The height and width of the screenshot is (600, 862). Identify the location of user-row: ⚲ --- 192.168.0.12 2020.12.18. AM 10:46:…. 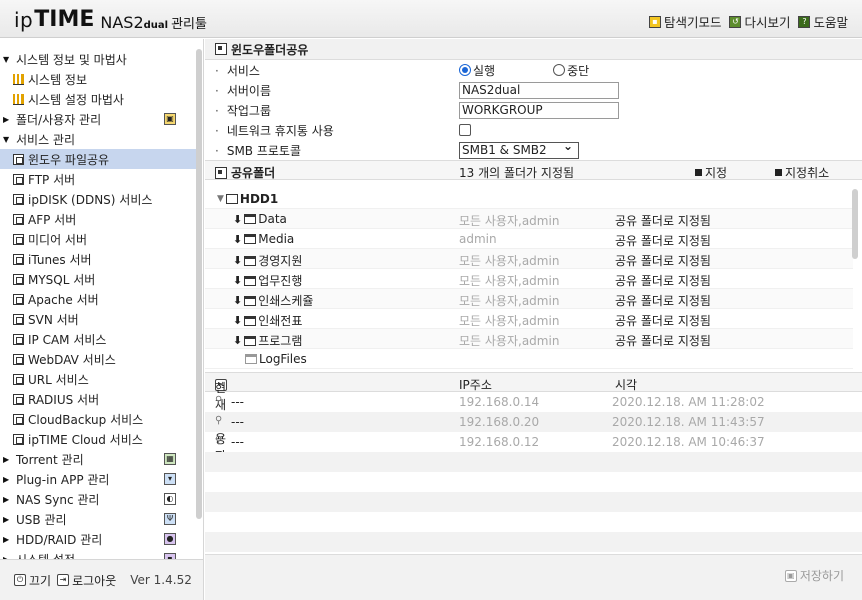
(533, 442).